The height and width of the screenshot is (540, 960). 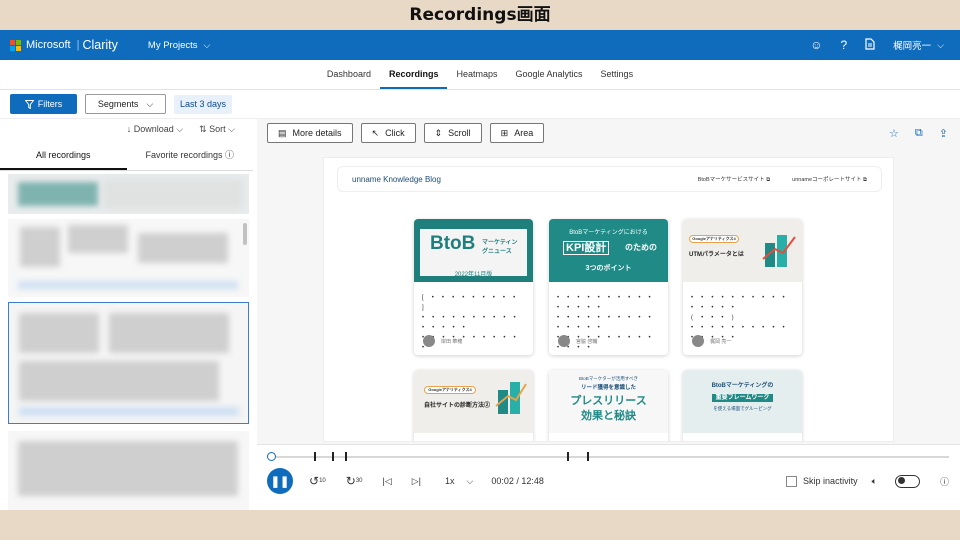 I want to click on recording-item-selected, so click(x=128, y=363).